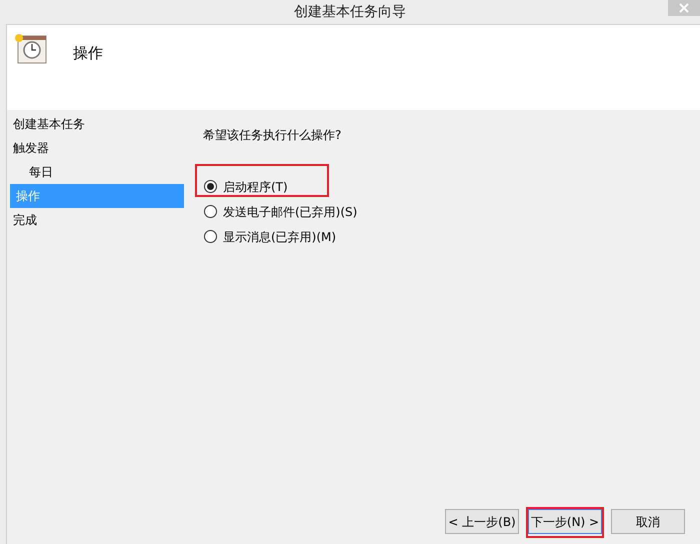  Describe the element at coordinates (272, 135) in the screenshot. I see `question-text: 希望该任务执行什么操作?` at that location.